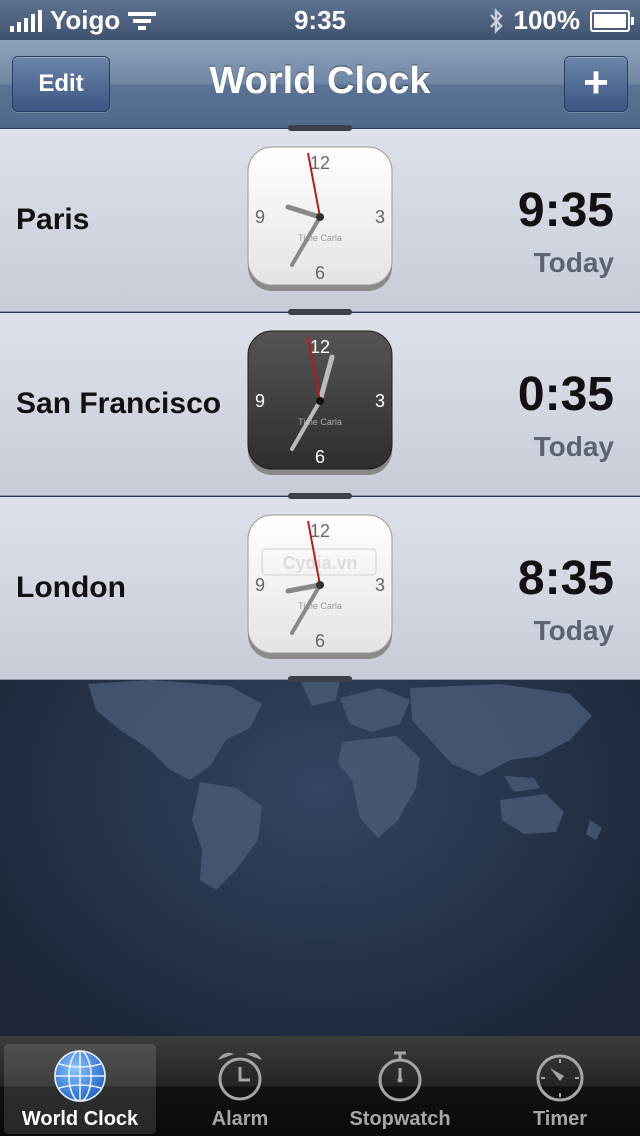 The image size is (640, 1136). Describe the element at coordinates (400, 1119) in the screenshot. I see `tab-label: Stopwatch` at that location.